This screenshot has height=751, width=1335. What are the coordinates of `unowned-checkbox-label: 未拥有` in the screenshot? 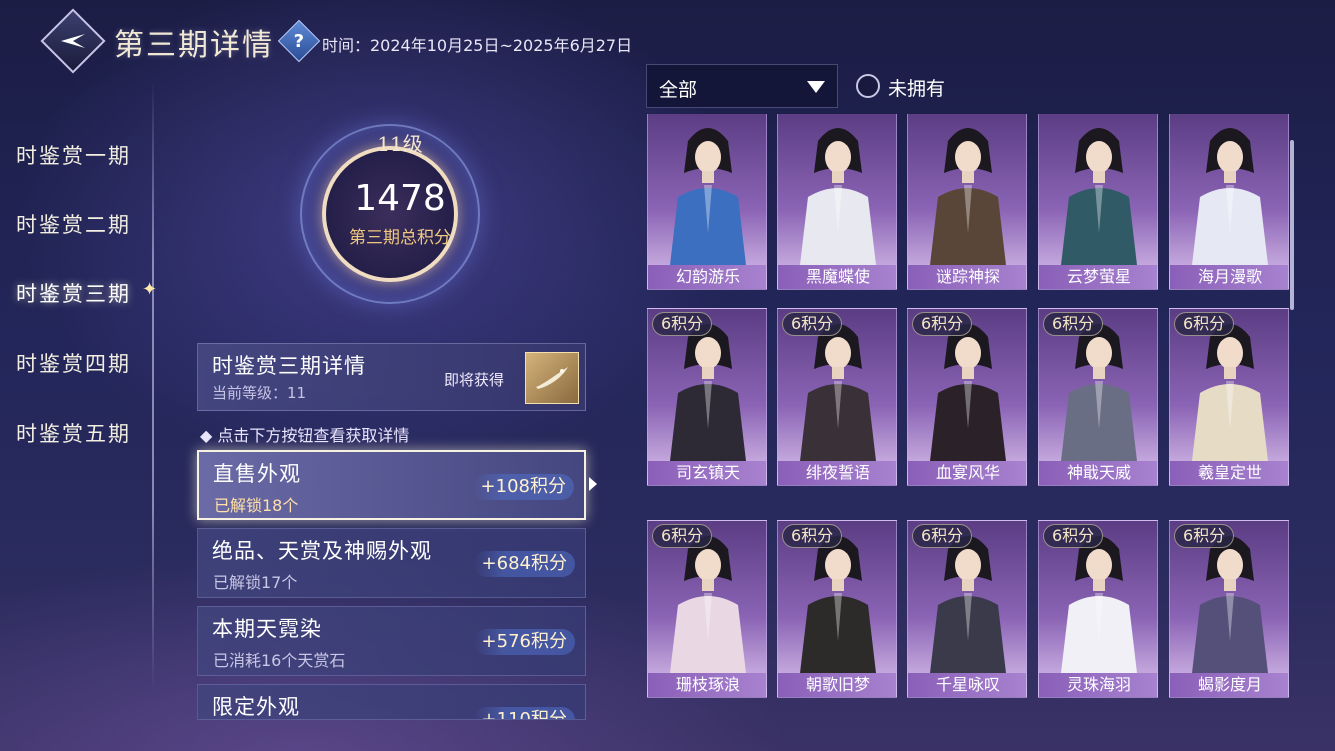 It's located at (917, 89).